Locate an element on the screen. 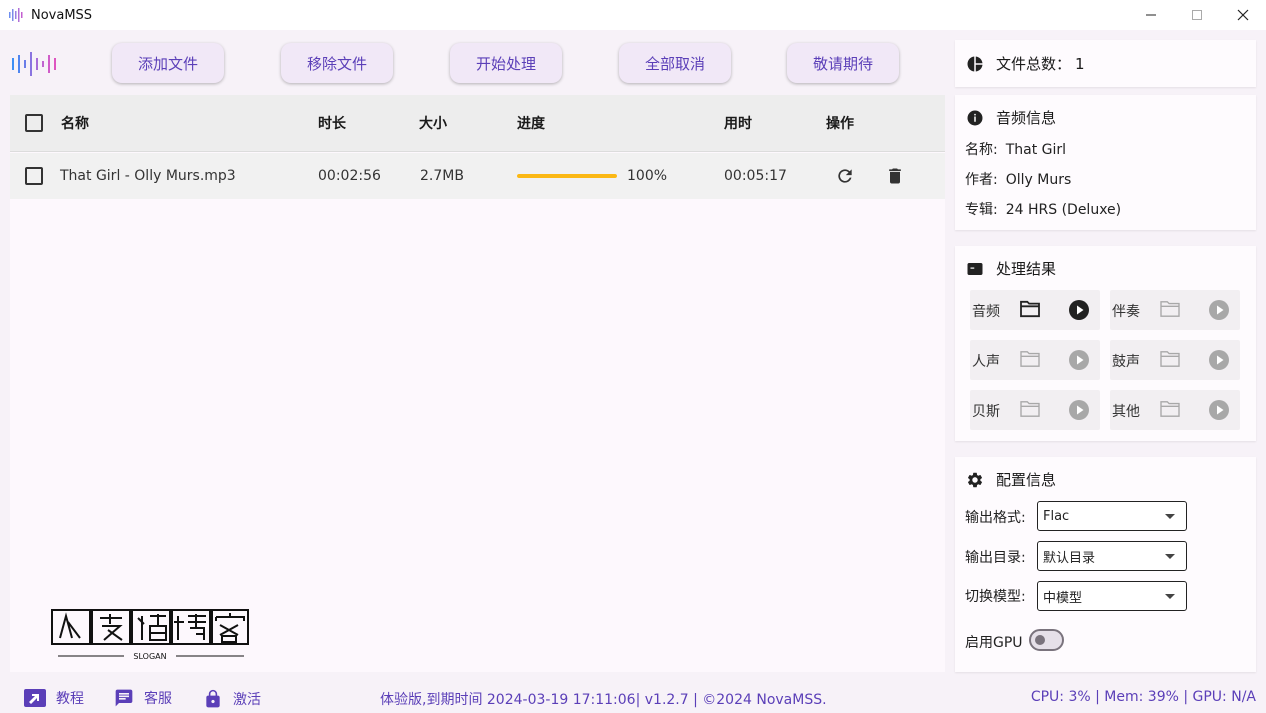 Image resolution: width=1266 pixels, height=713 pixels. trash-icon is located at coordinates (895, 176).